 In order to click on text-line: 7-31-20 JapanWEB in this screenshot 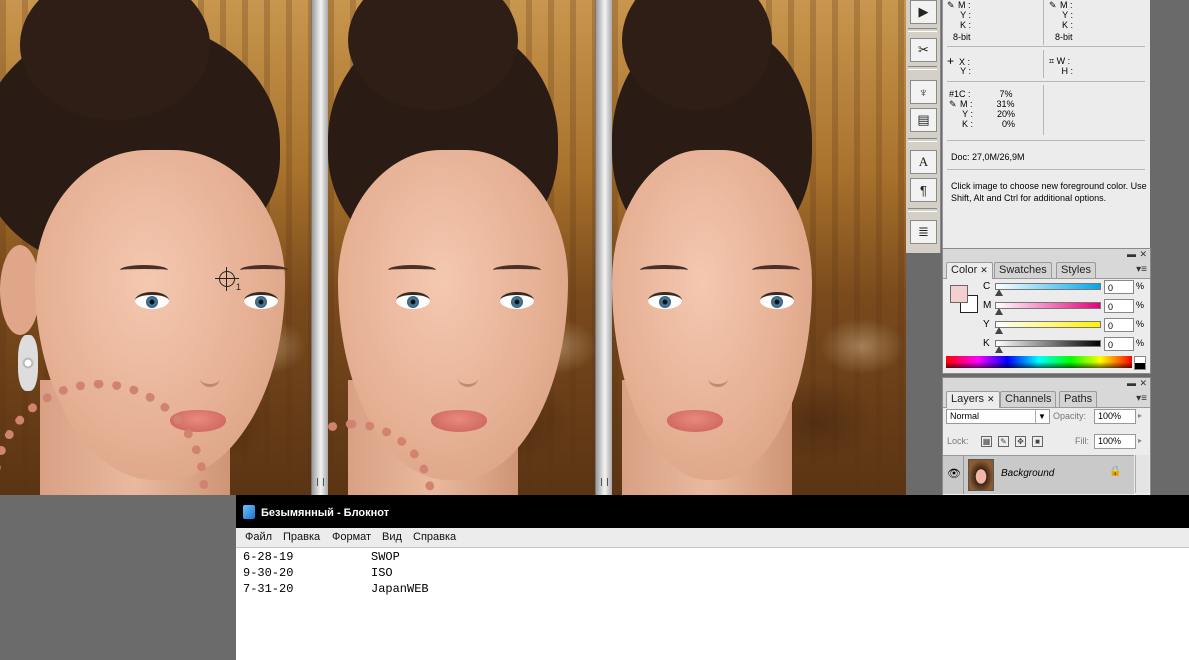, I will do `click(336, 589)`.